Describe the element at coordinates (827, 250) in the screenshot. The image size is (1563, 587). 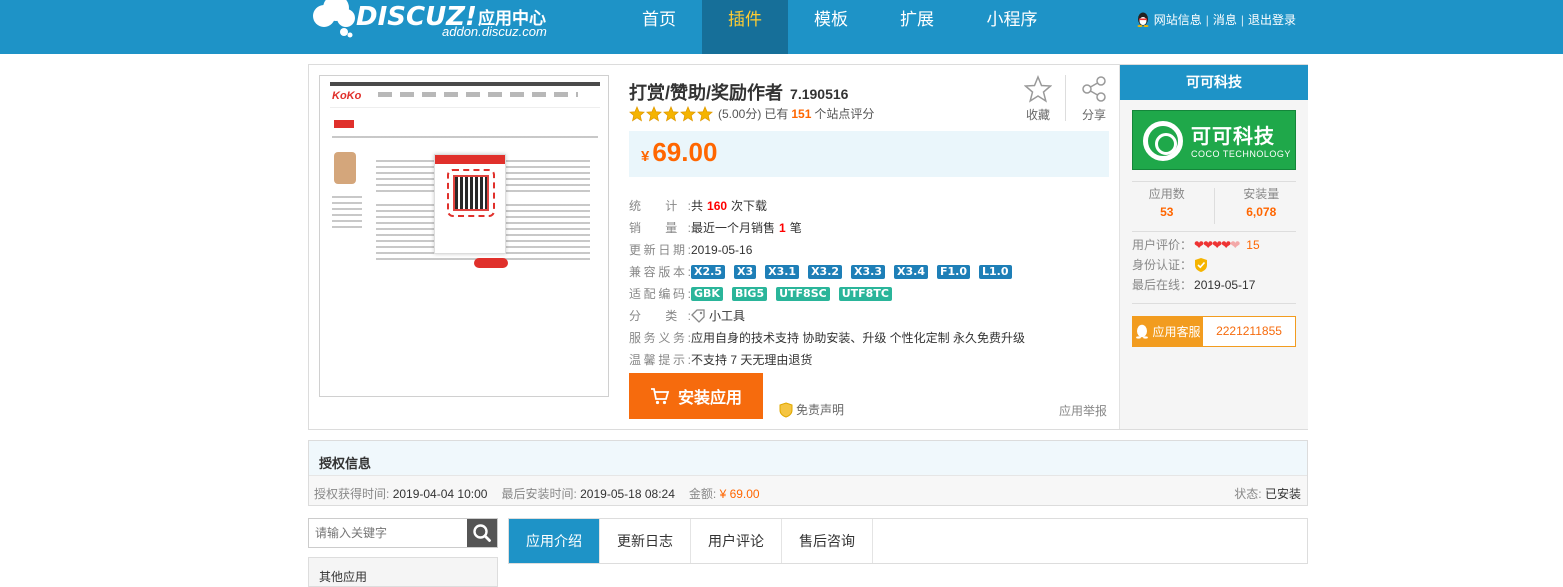
I see `info-updated: 更新日期: 2019-05-16` at that location.